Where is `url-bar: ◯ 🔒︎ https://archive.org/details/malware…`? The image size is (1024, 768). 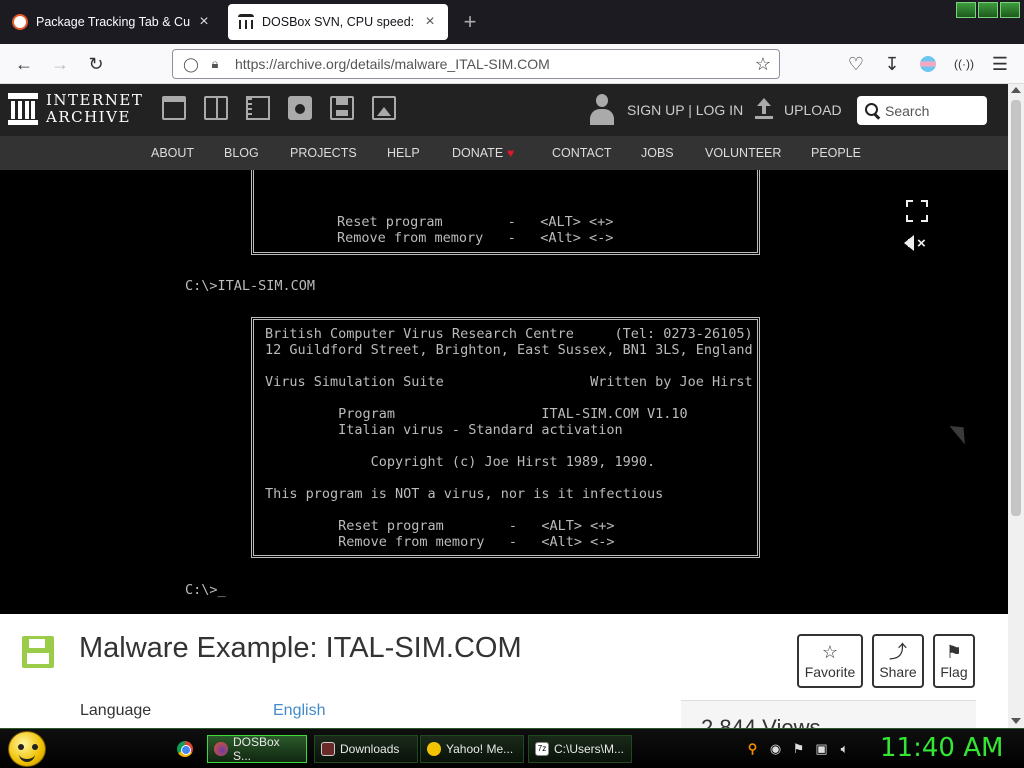 url-bar: ◯ 🔒︎ https://archive.org/details/malware… is located at coordinates (476, 64).